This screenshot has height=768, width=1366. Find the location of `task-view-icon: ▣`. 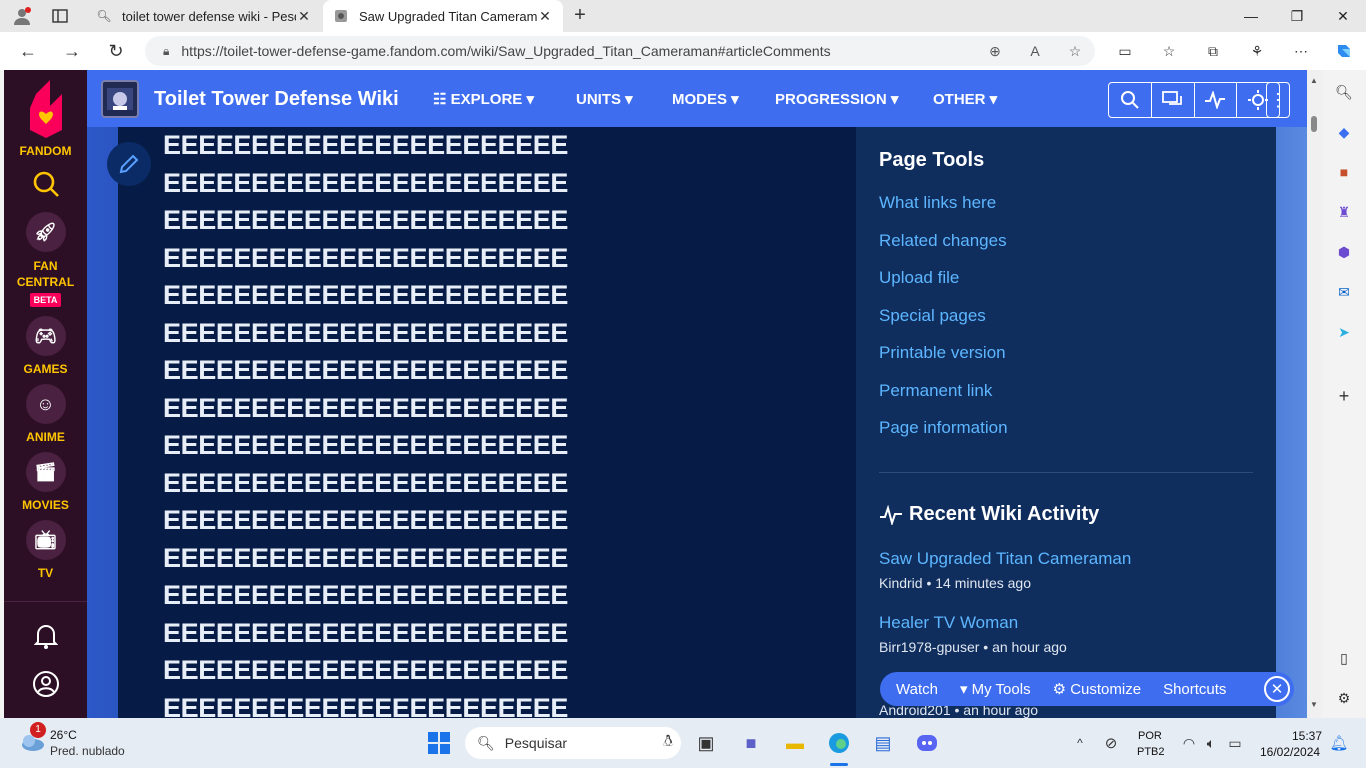

task-view-icon: ▣ is located at coordinates (706, 743).